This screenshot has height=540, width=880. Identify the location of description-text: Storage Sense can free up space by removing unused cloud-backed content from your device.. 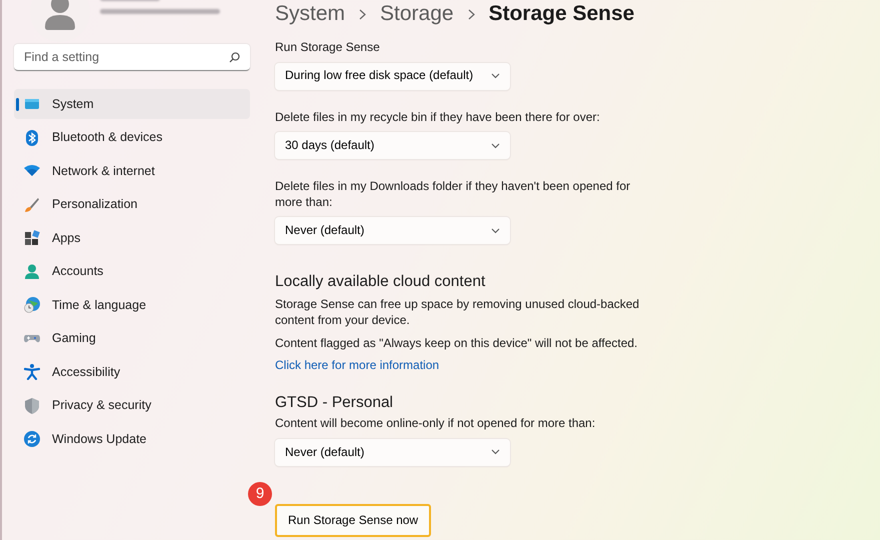
(457, 312).